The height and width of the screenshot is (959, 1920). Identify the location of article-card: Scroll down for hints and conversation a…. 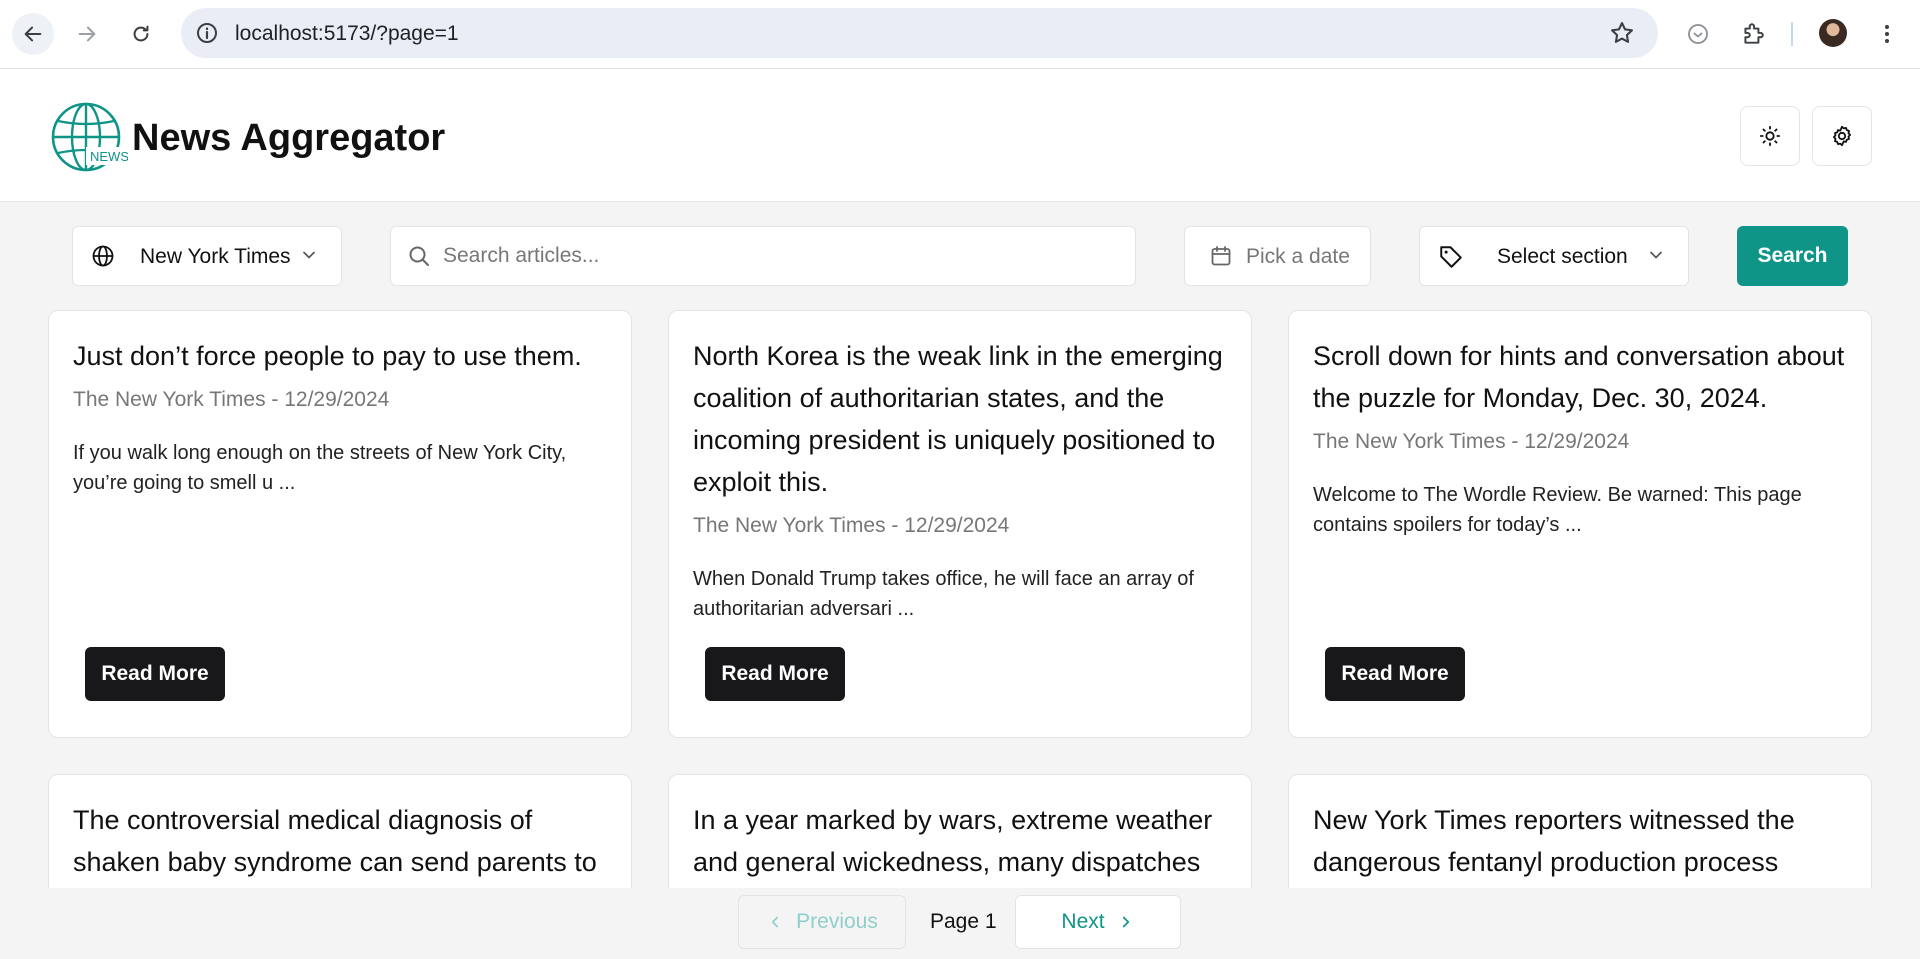
(1580, 524).